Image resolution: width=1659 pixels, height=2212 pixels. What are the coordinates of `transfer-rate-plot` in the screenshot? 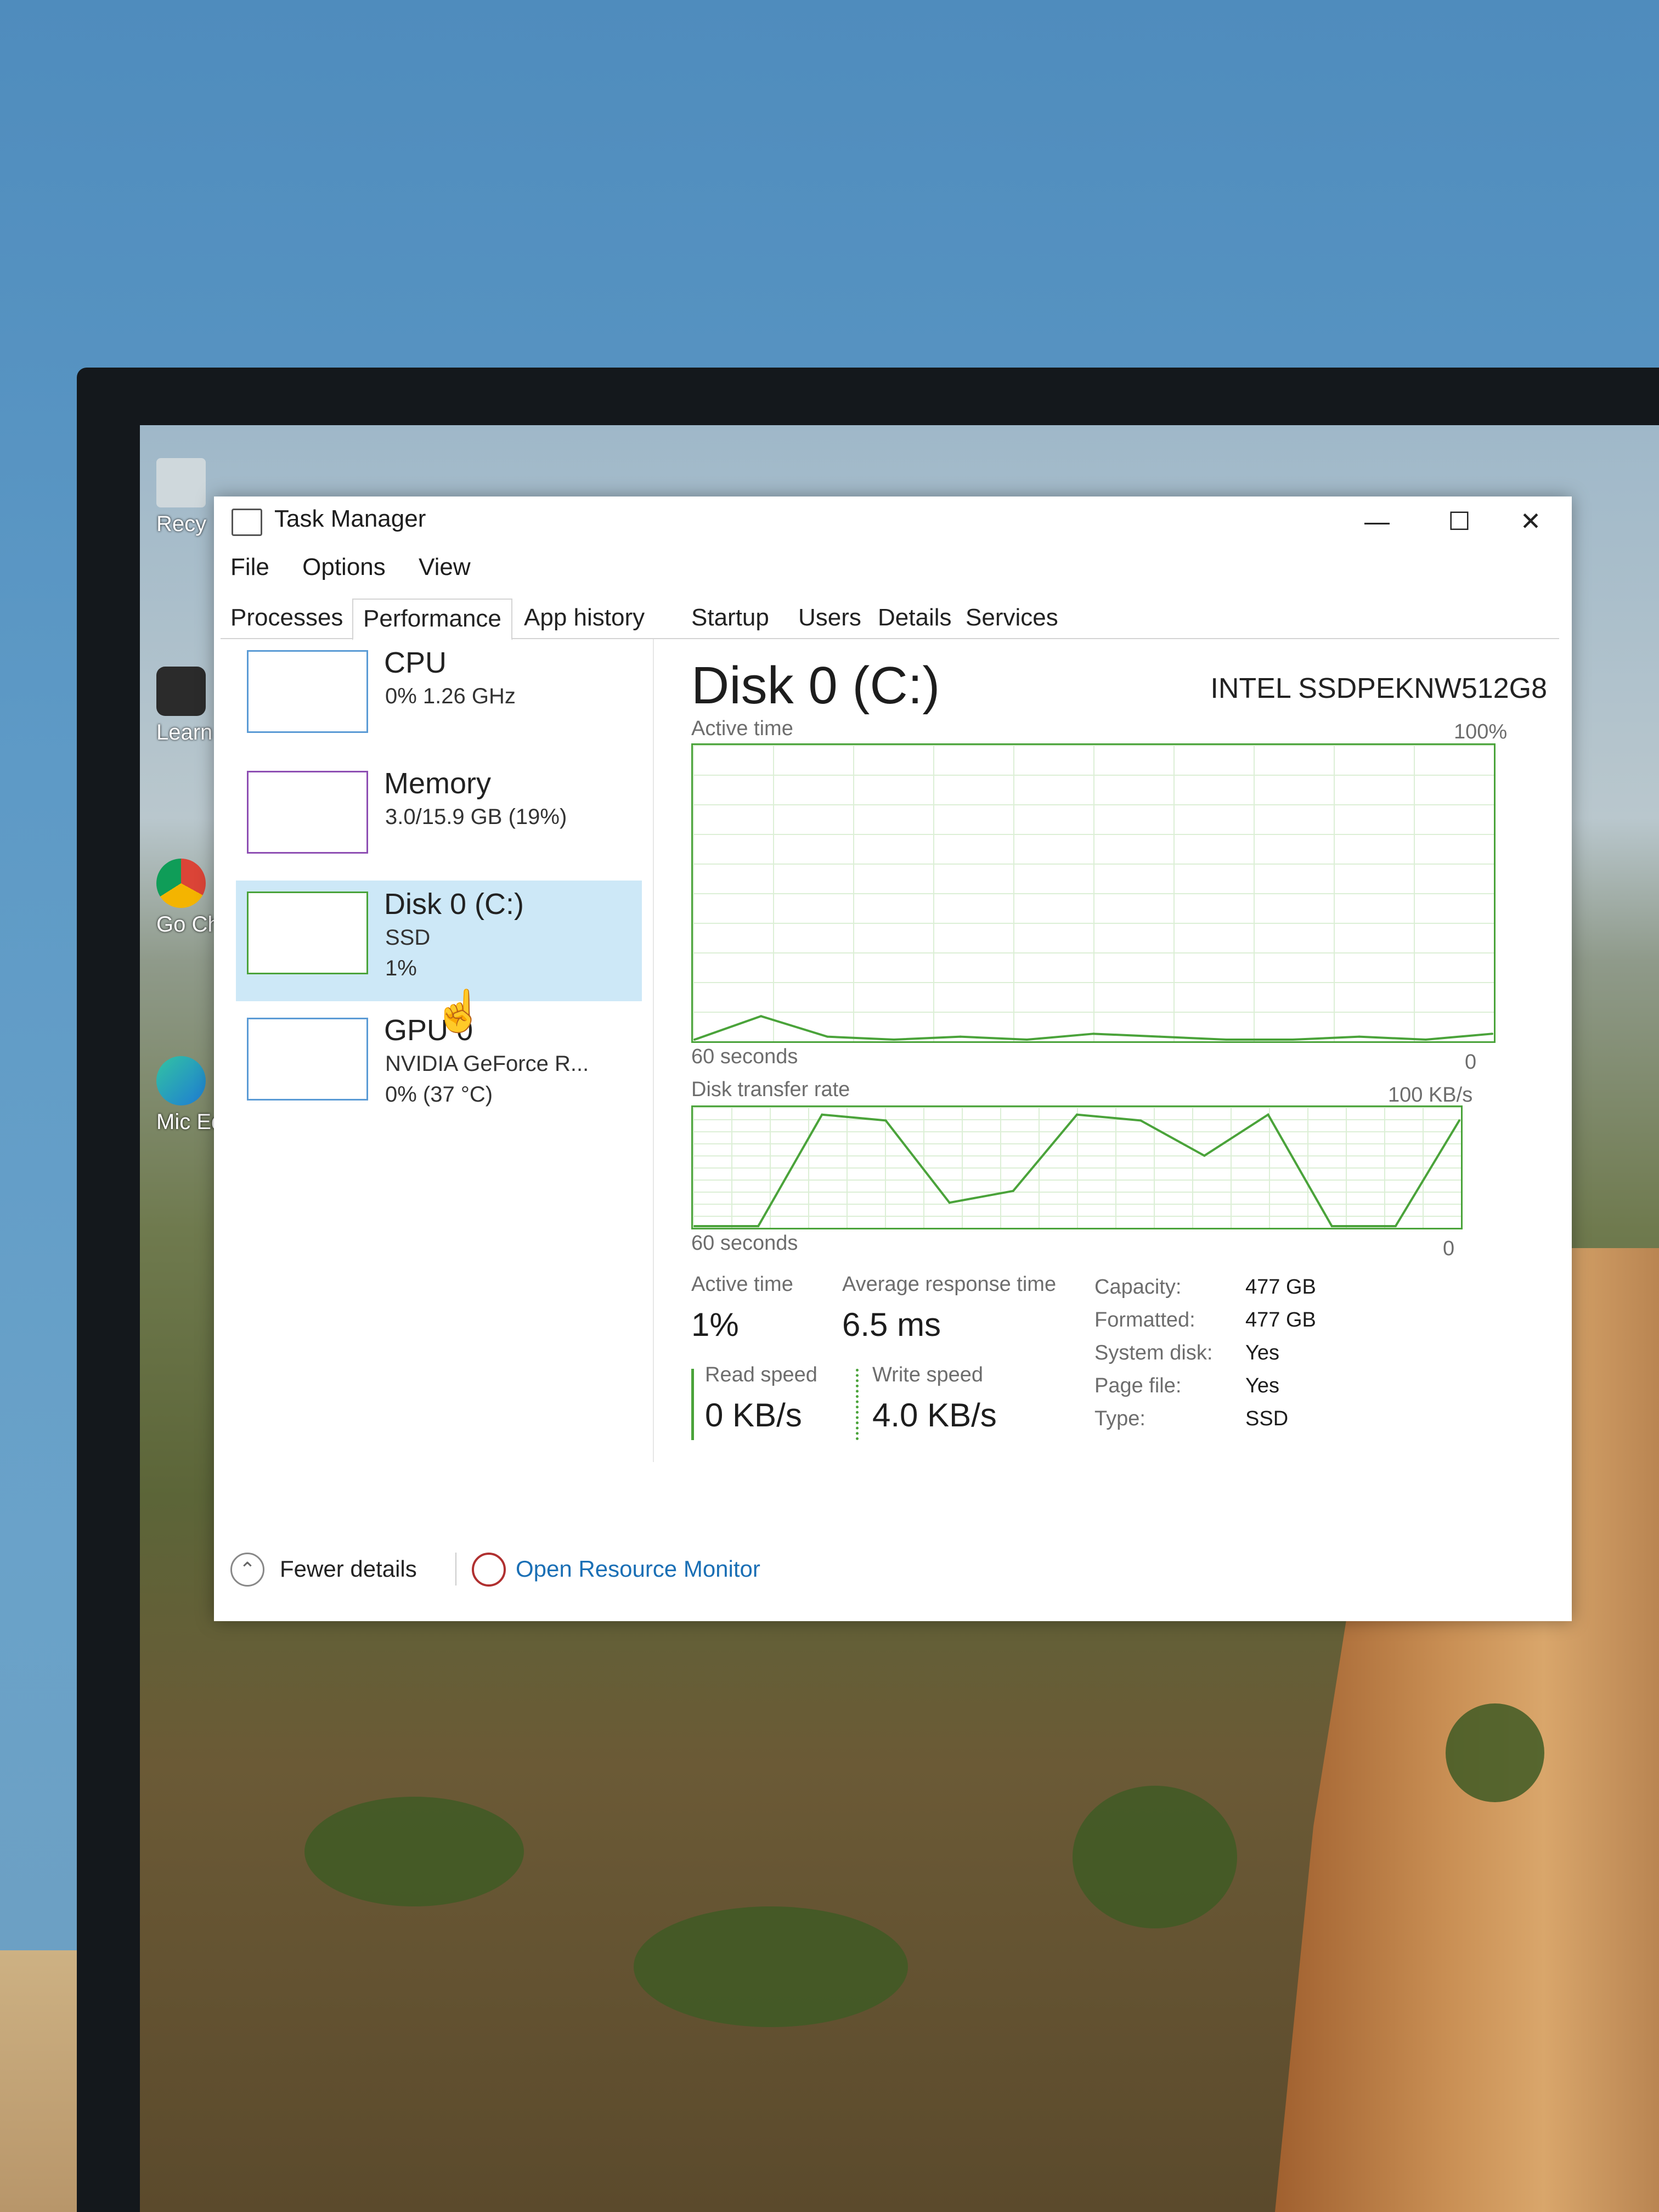 It's located at (1077, 1170).